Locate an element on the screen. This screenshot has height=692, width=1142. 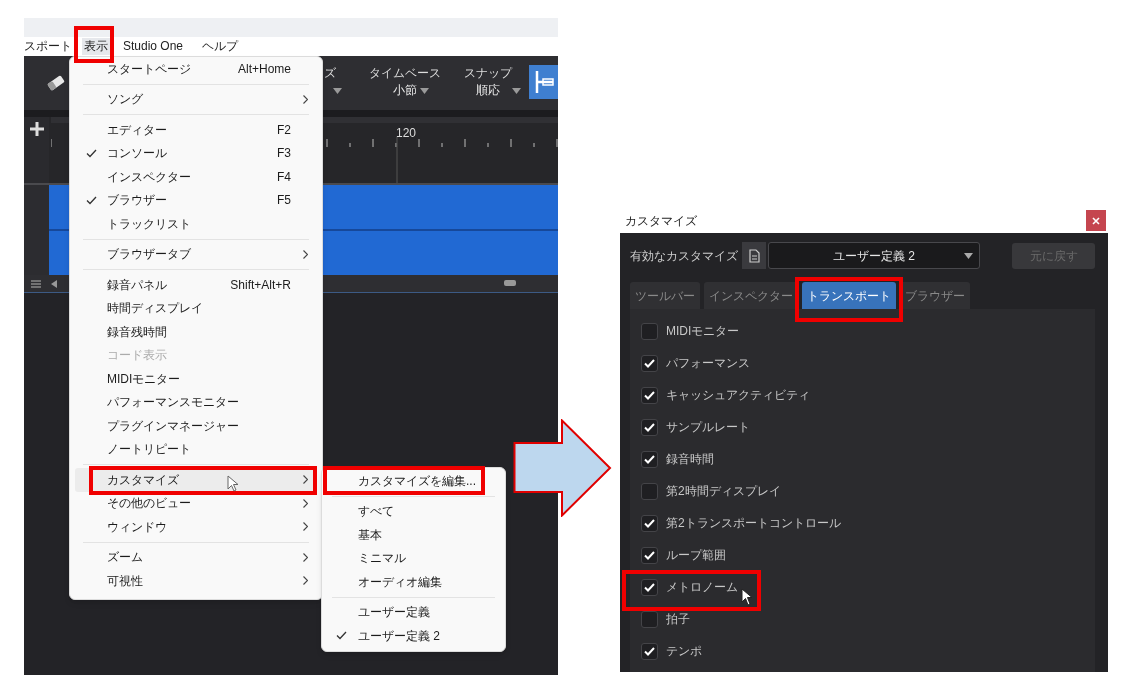
checkbox-label: メトロノーム is located at coordinates (702, 587).